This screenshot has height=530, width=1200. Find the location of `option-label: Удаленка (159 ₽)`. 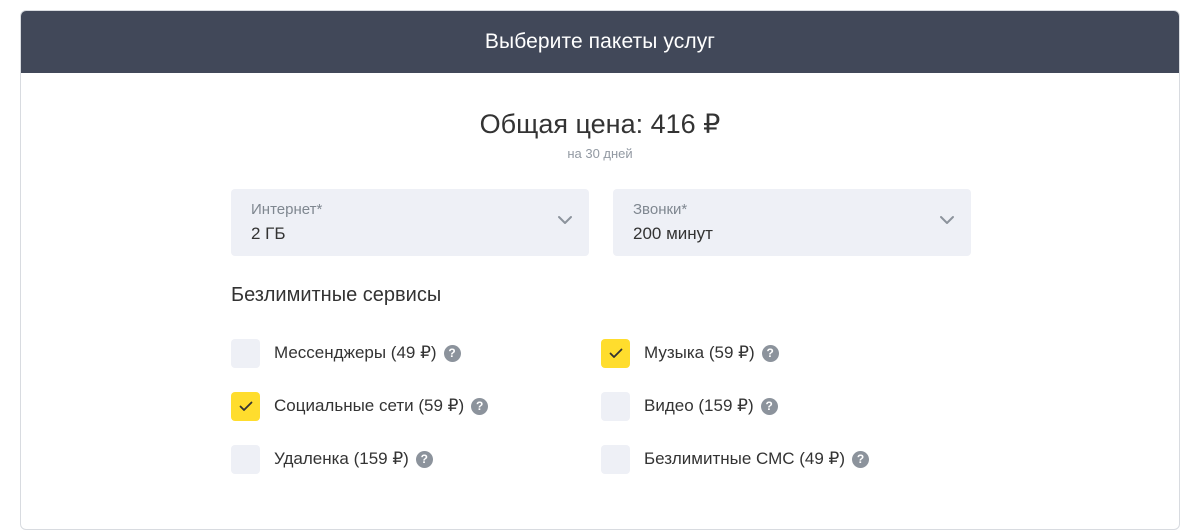

option-label: Удаленка (159 ₽) is located at coordinates (341, 458).